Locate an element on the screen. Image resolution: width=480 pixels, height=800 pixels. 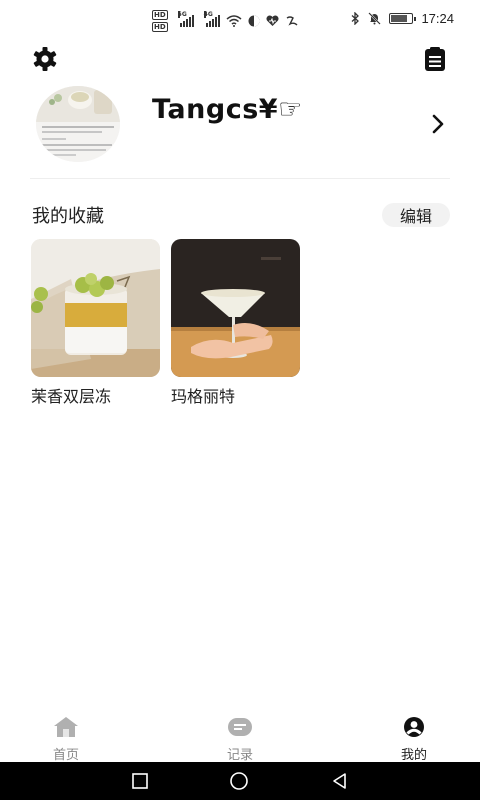
clipboard-icon is located at coordinates (435, 59).